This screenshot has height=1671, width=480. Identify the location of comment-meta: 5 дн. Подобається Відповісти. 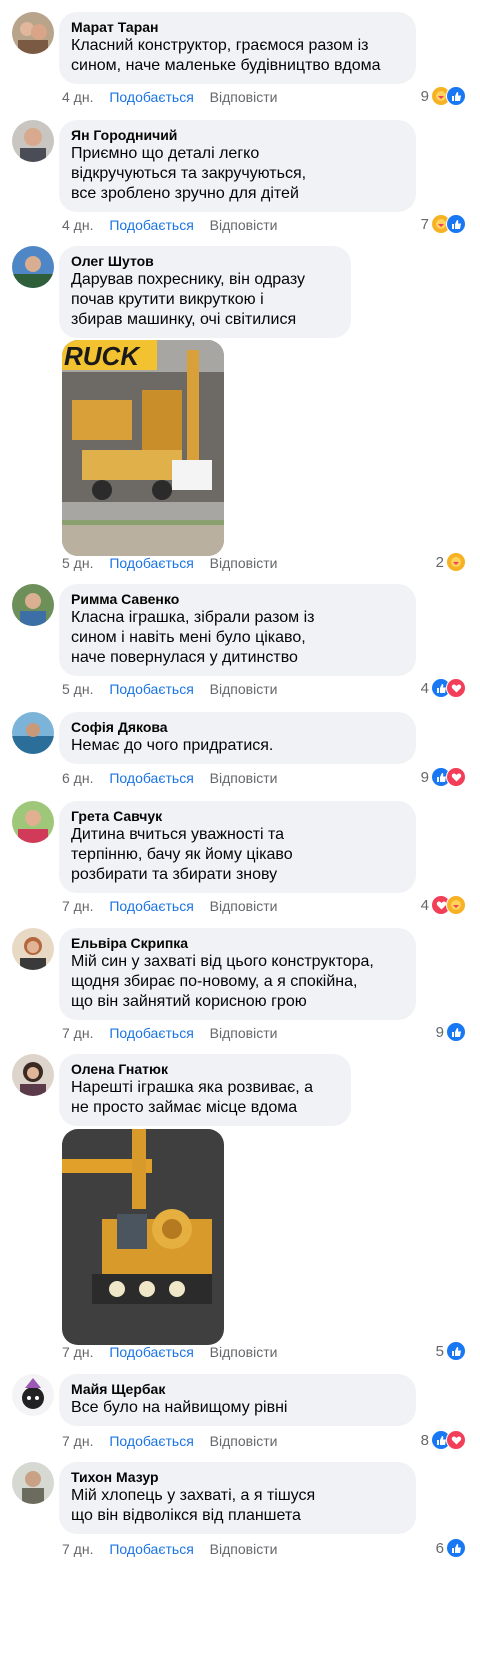
(175, 563).